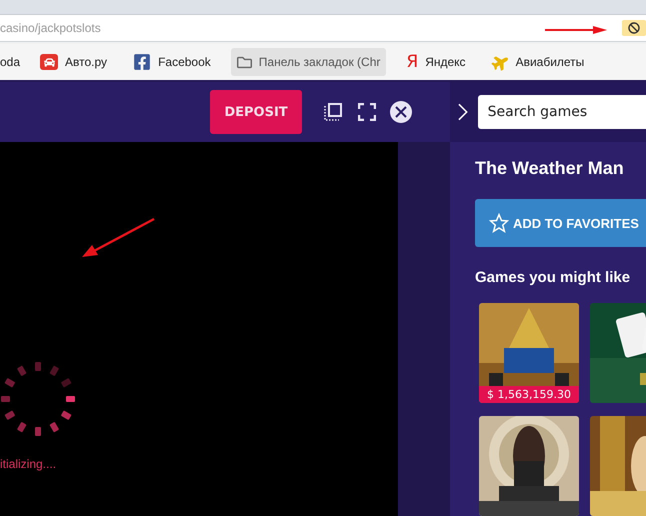 This screenshot has width=646, height=516. What do you see at coordinates (436, 62) in the screenshot?
I see `bookmark-item: Я Яндекс` at bounding box center [436, 62].